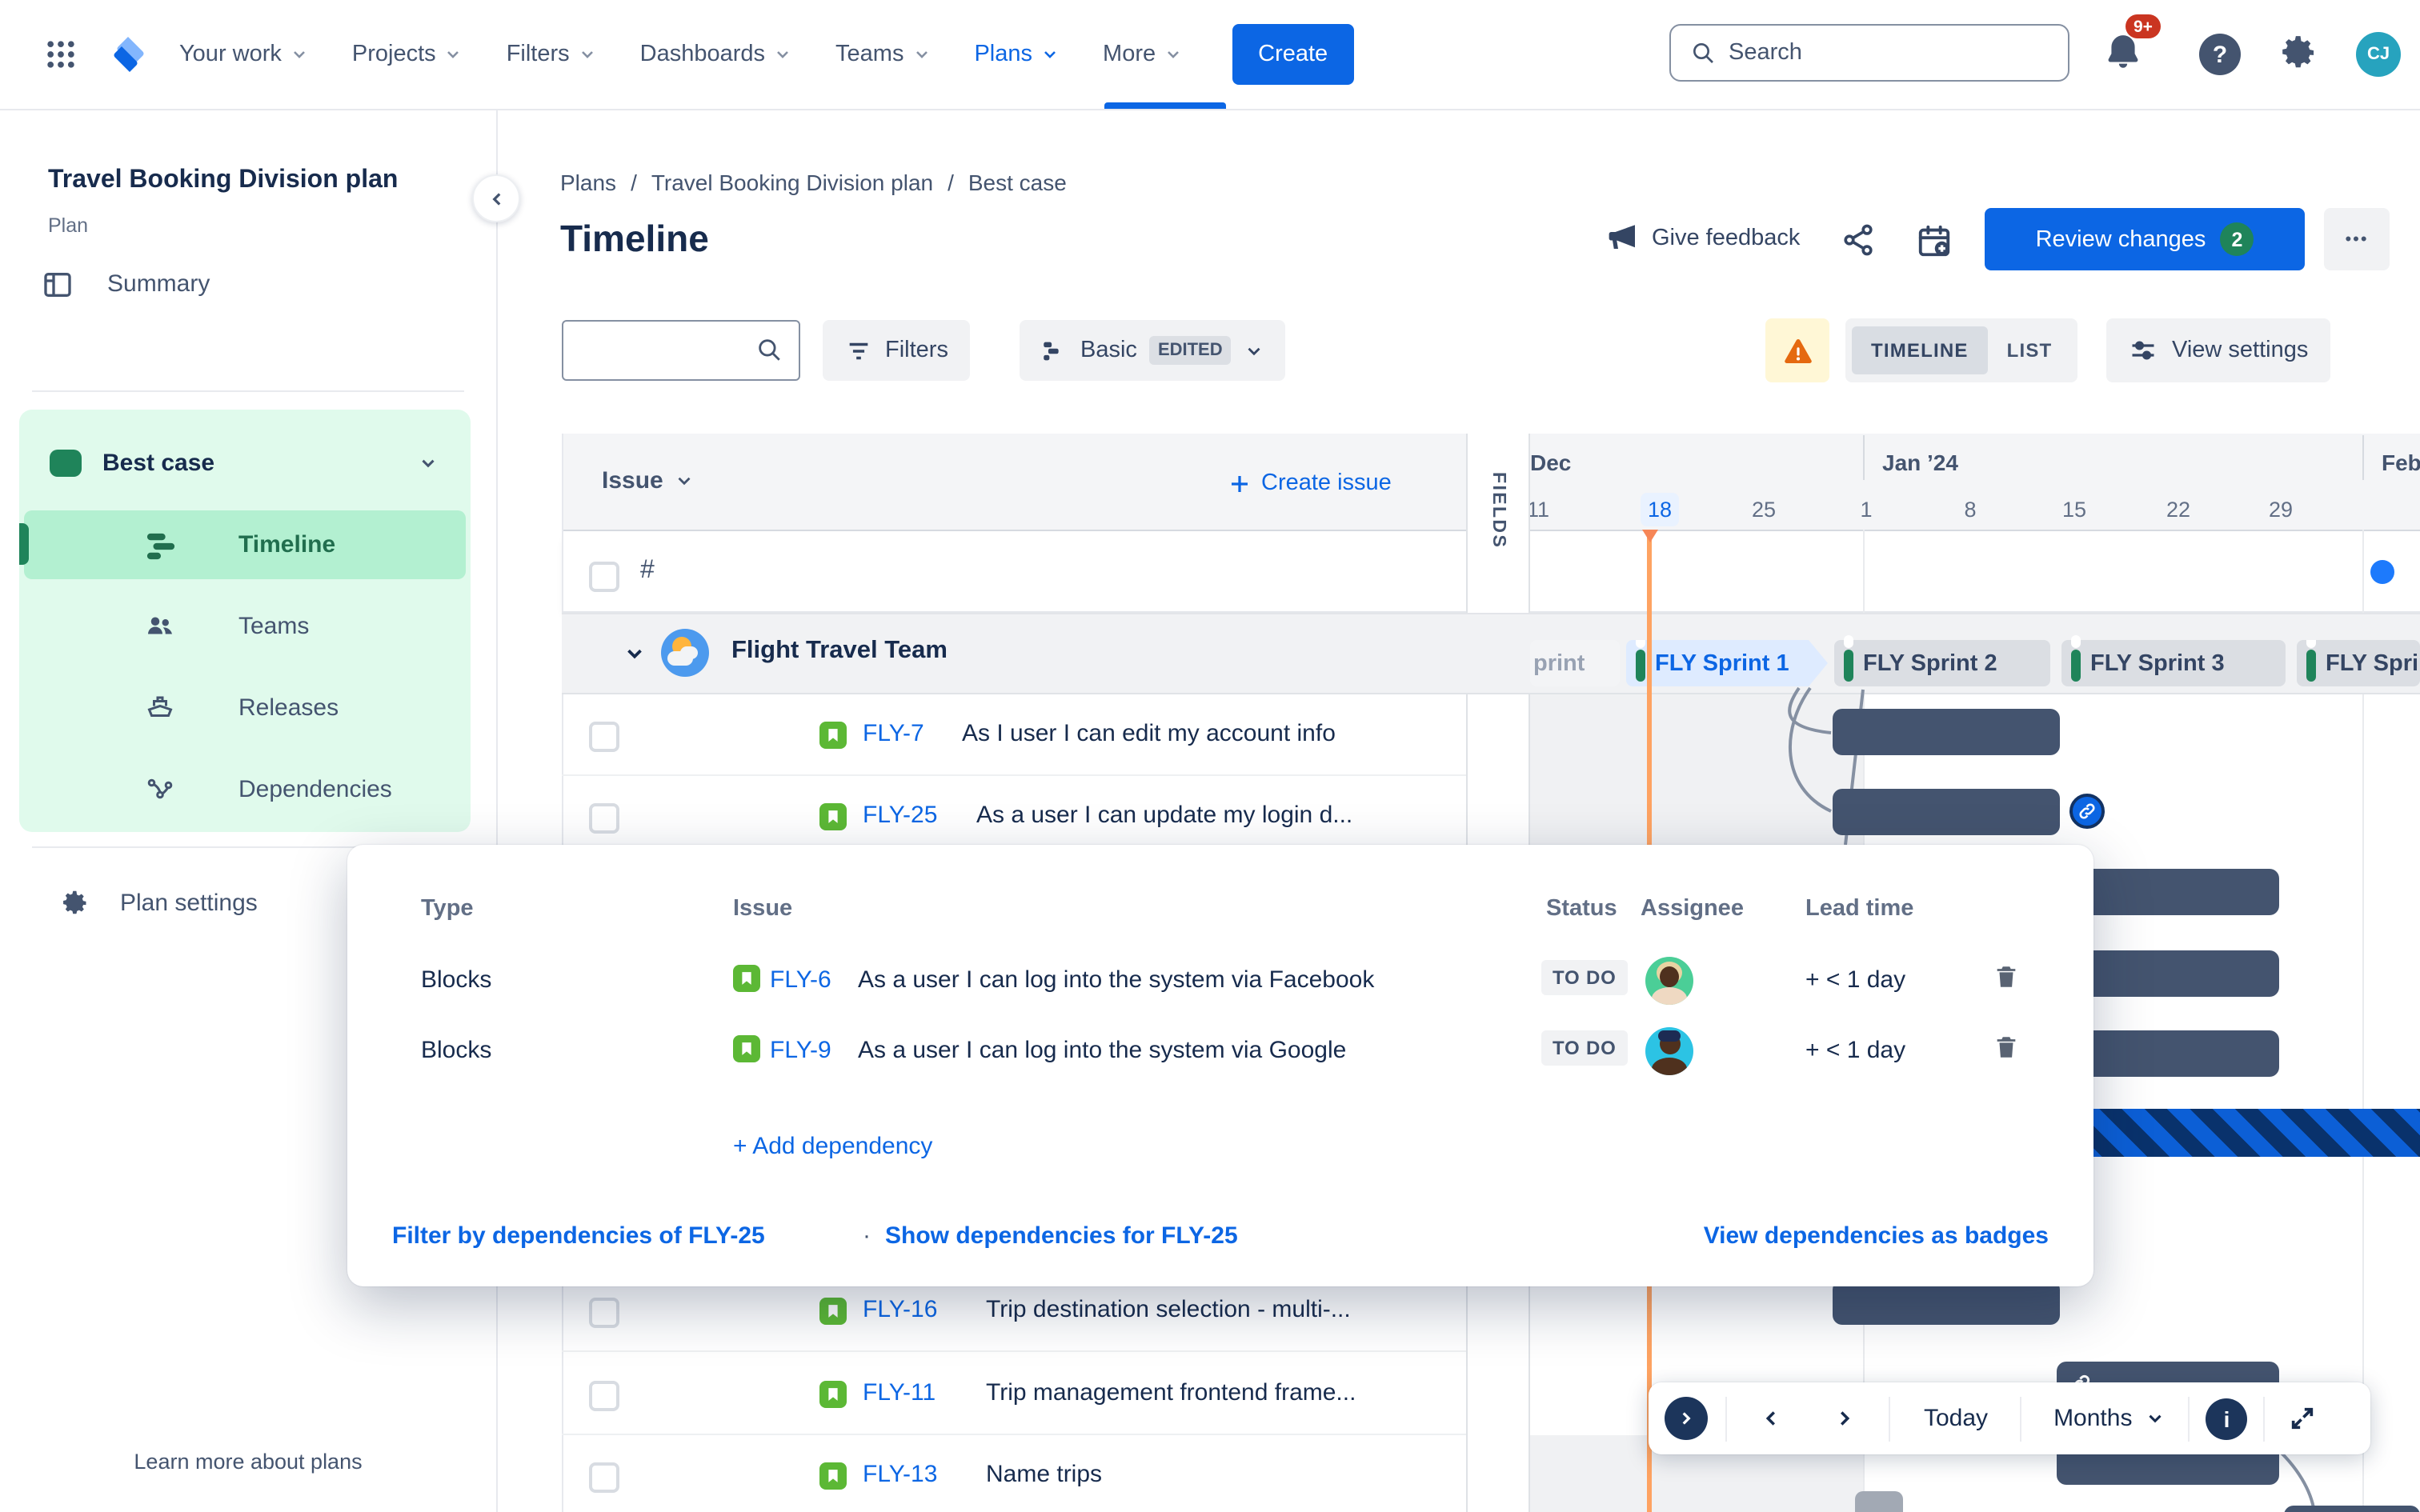 This screenshot has width=2420, height=1512. What do you see at coordinates (160, 625) in the screenshot?
I see `teams-icon` at bounding box center [160, 625].